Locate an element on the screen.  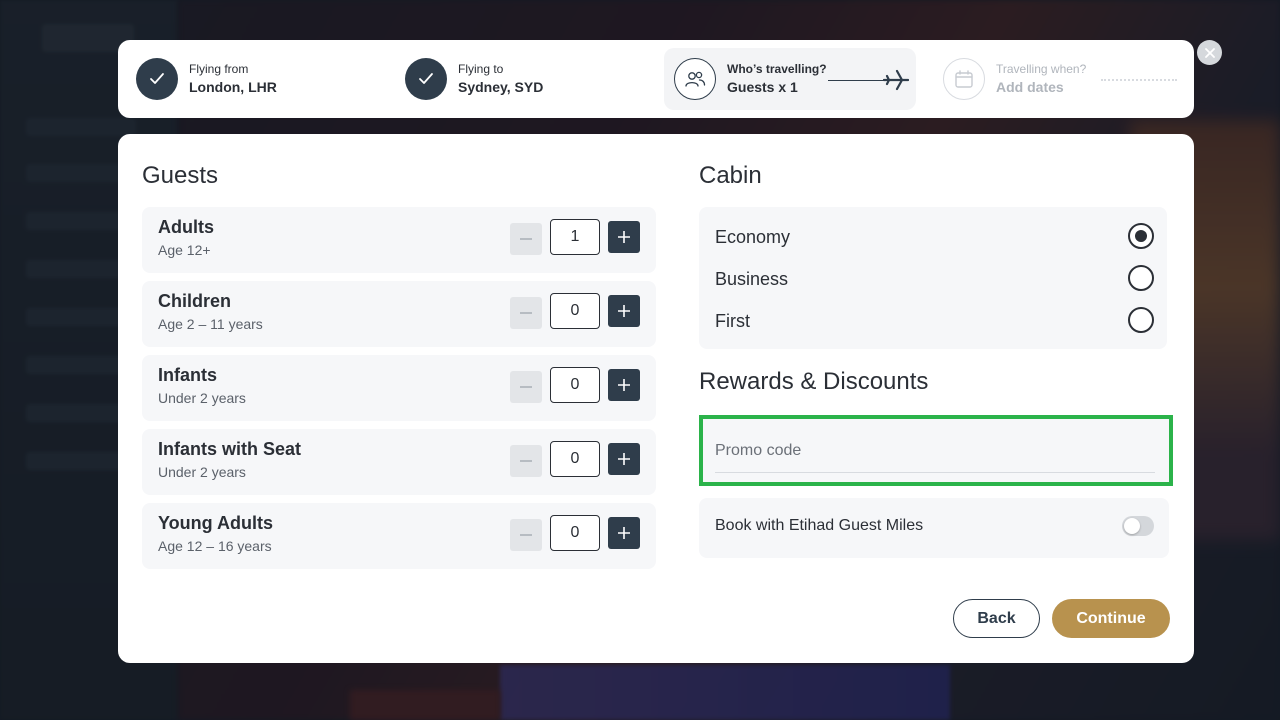
guest-age-label: Age 12+ is located at coordinates (184, 250).